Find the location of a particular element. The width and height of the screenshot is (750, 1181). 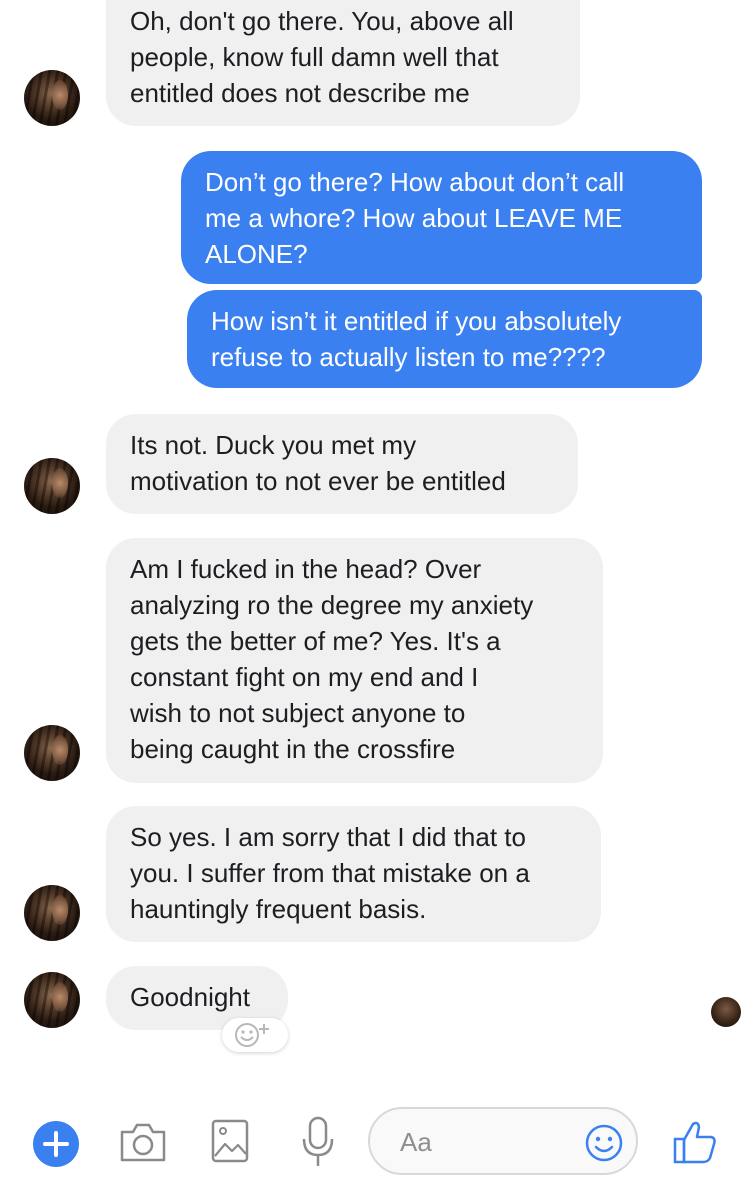

more-actions-button is located at coordinates (56, 1144).